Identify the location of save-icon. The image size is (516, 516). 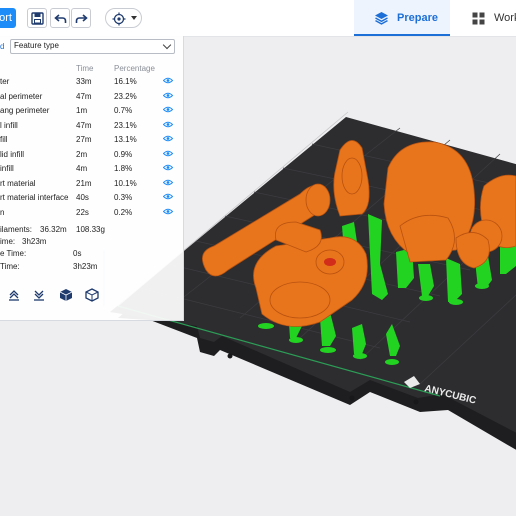
(37, 18).